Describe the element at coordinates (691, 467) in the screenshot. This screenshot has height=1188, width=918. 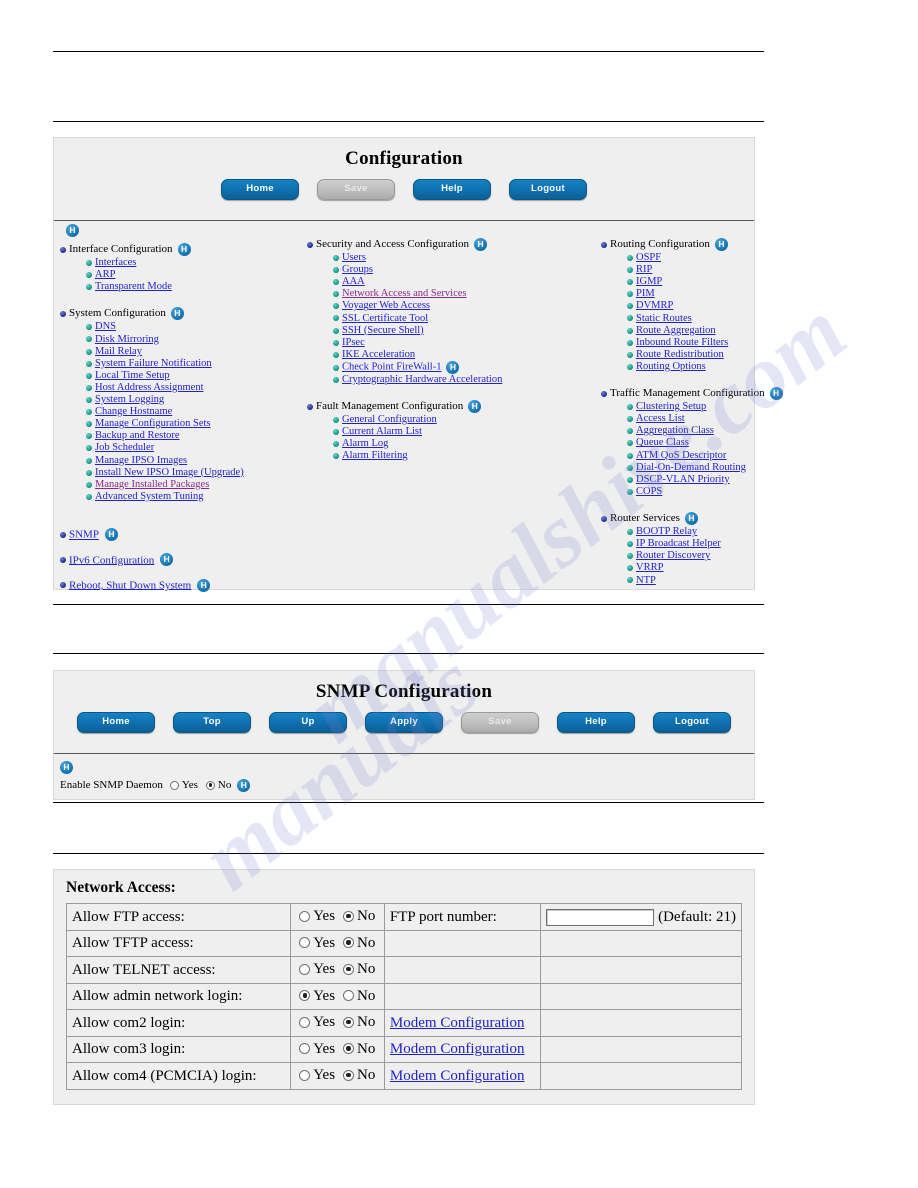
I see `config-link: Dial-On-Demand Routing` at that location.